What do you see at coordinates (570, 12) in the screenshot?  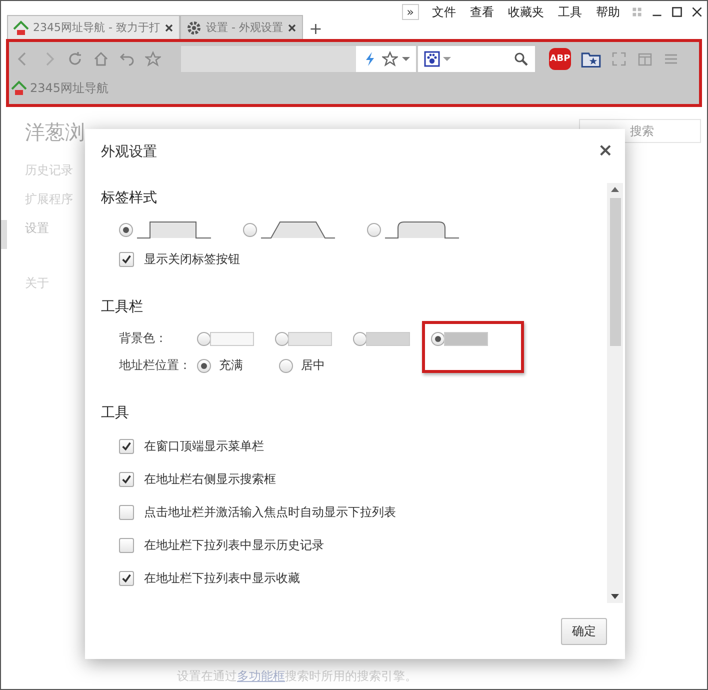 I see `menu-item: 工具` at bounding box center [570, 12].